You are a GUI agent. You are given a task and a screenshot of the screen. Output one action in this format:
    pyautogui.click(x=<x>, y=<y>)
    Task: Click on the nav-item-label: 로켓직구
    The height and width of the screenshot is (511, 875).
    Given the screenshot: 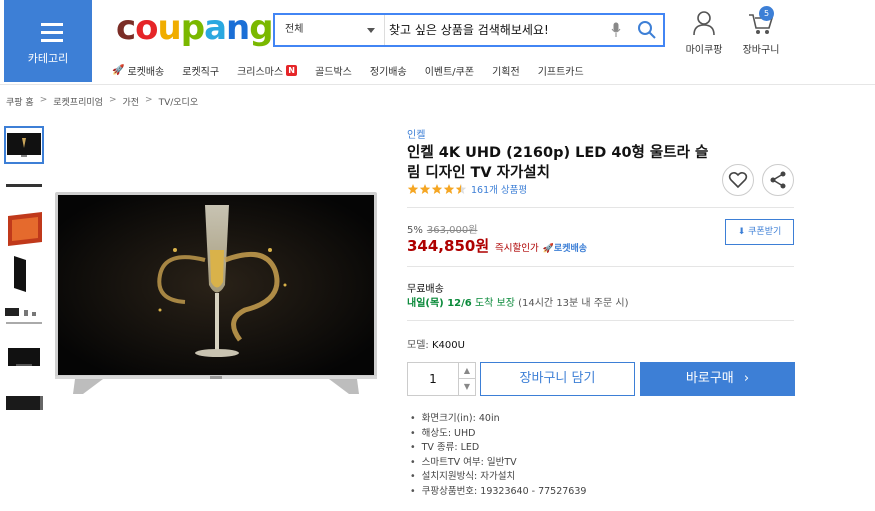 What is the action you would take?
    pyautogui.click(x=201, y=72)
    